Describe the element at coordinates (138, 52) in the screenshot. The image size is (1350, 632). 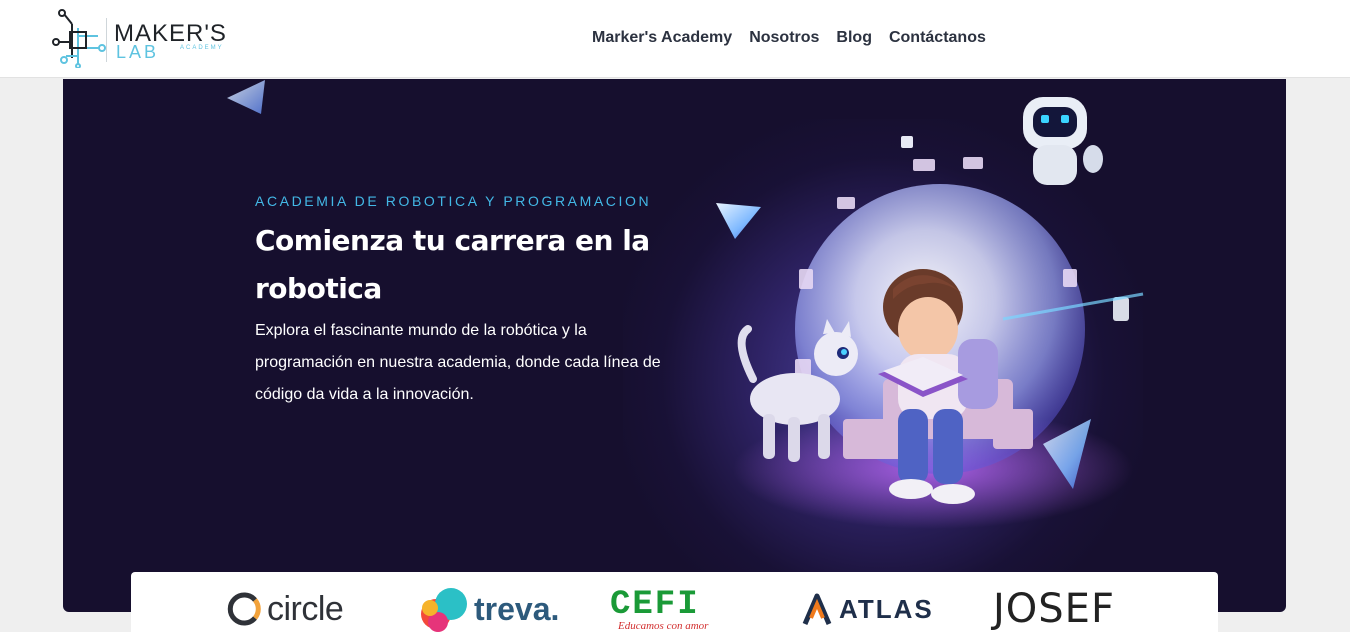
I see `logo-text-lab: LAB` at that location.